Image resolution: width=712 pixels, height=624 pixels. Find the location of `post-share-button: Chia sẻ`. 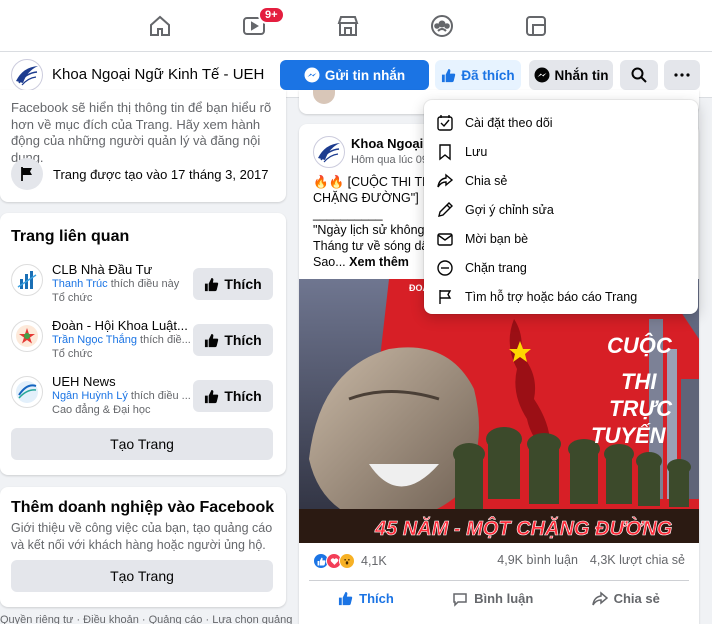

post-share-button: Chia sẻ is located at coordinates (625, 598).